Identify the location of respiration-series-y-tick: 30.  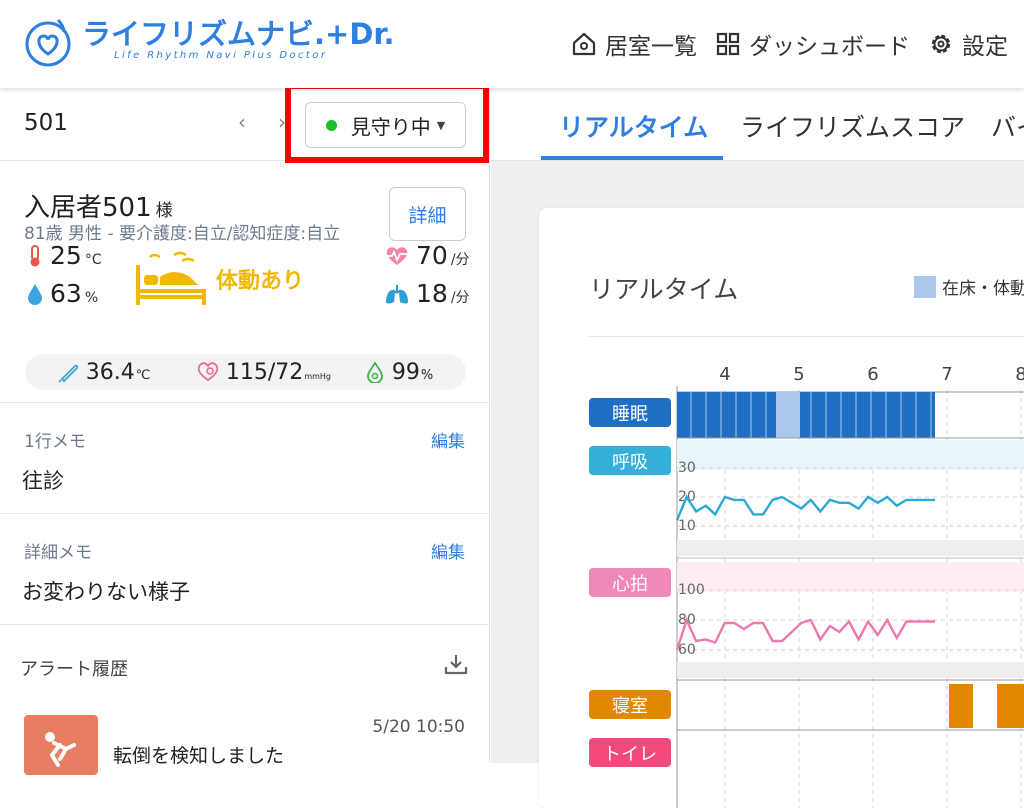
(687, 468).